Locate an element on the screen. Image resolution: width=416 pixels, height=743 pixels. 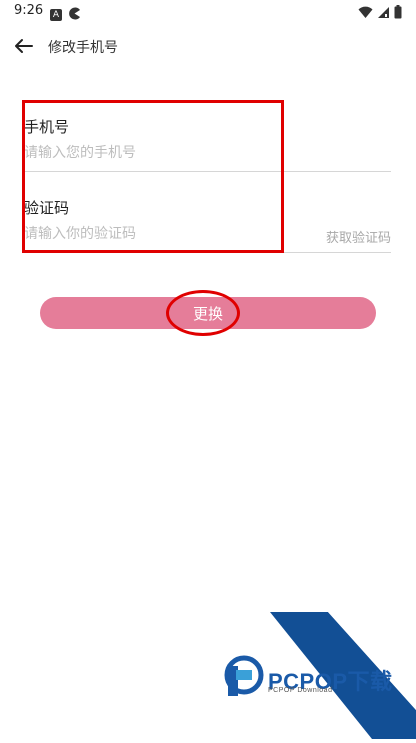
change-button: 更换 is located at coordinates (208, 313).